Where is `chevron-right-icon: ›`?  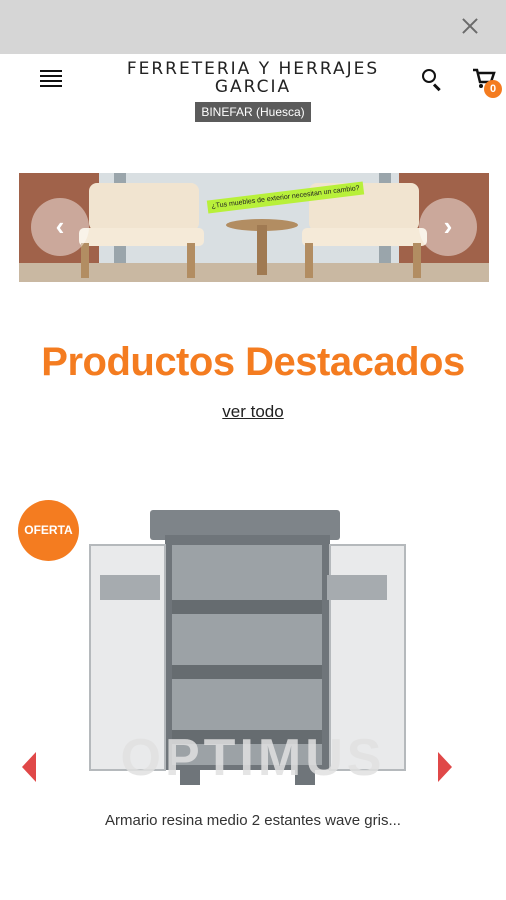
chevron-right-icon: › is located at coordinates (448, 227).